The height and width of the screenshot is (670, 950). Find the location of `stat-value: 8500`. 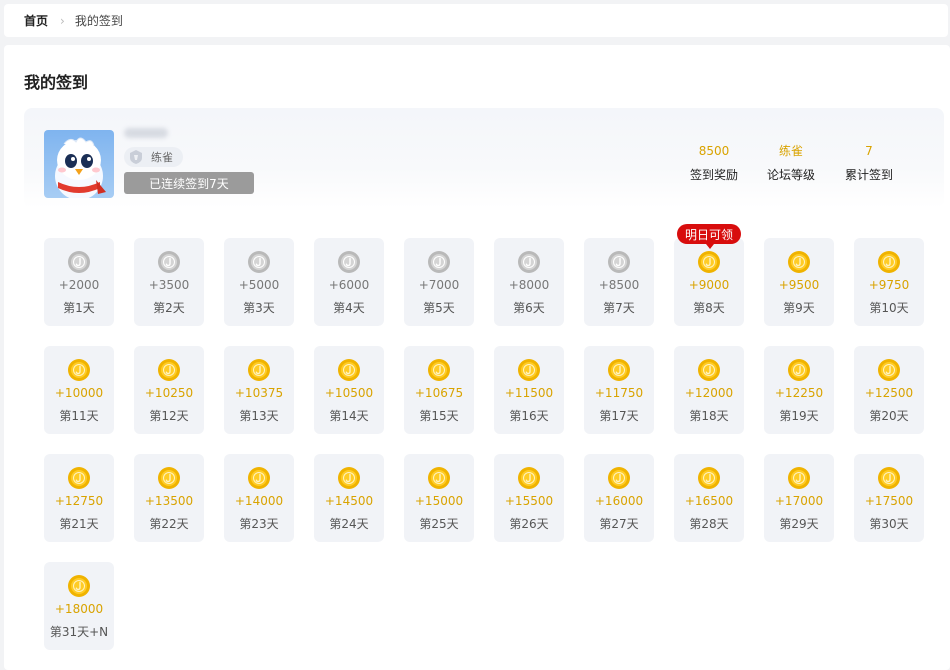

stat-value: 8500 is located at coordinates (714, 151).